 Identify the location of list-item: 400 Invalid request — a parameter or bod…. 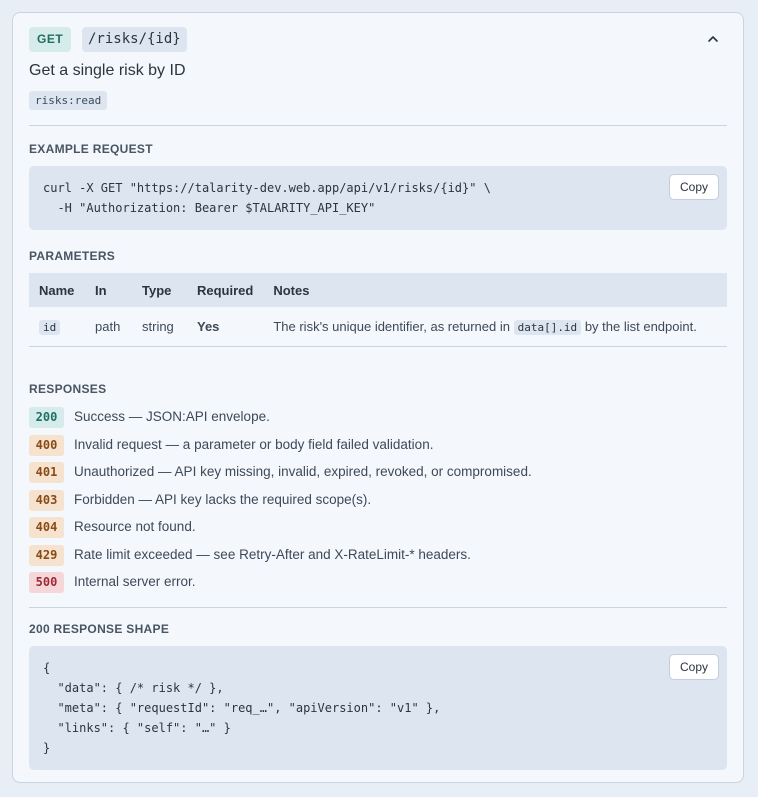
(378, 447).